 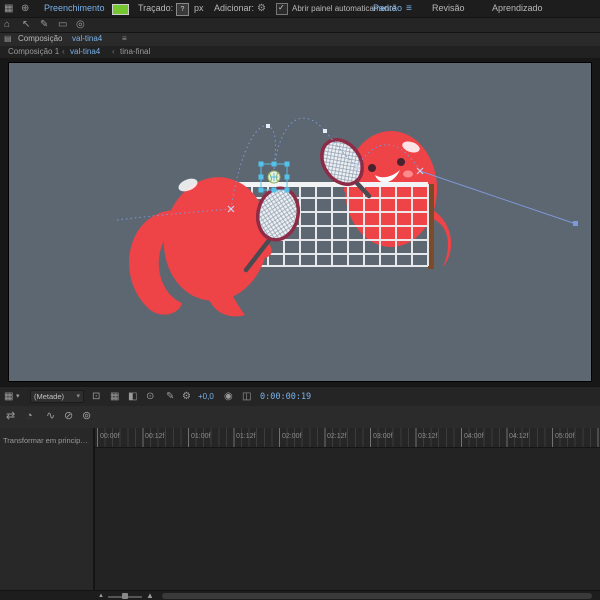 I want to click on horizontal-scrollbar, so click(x=377, y=596).